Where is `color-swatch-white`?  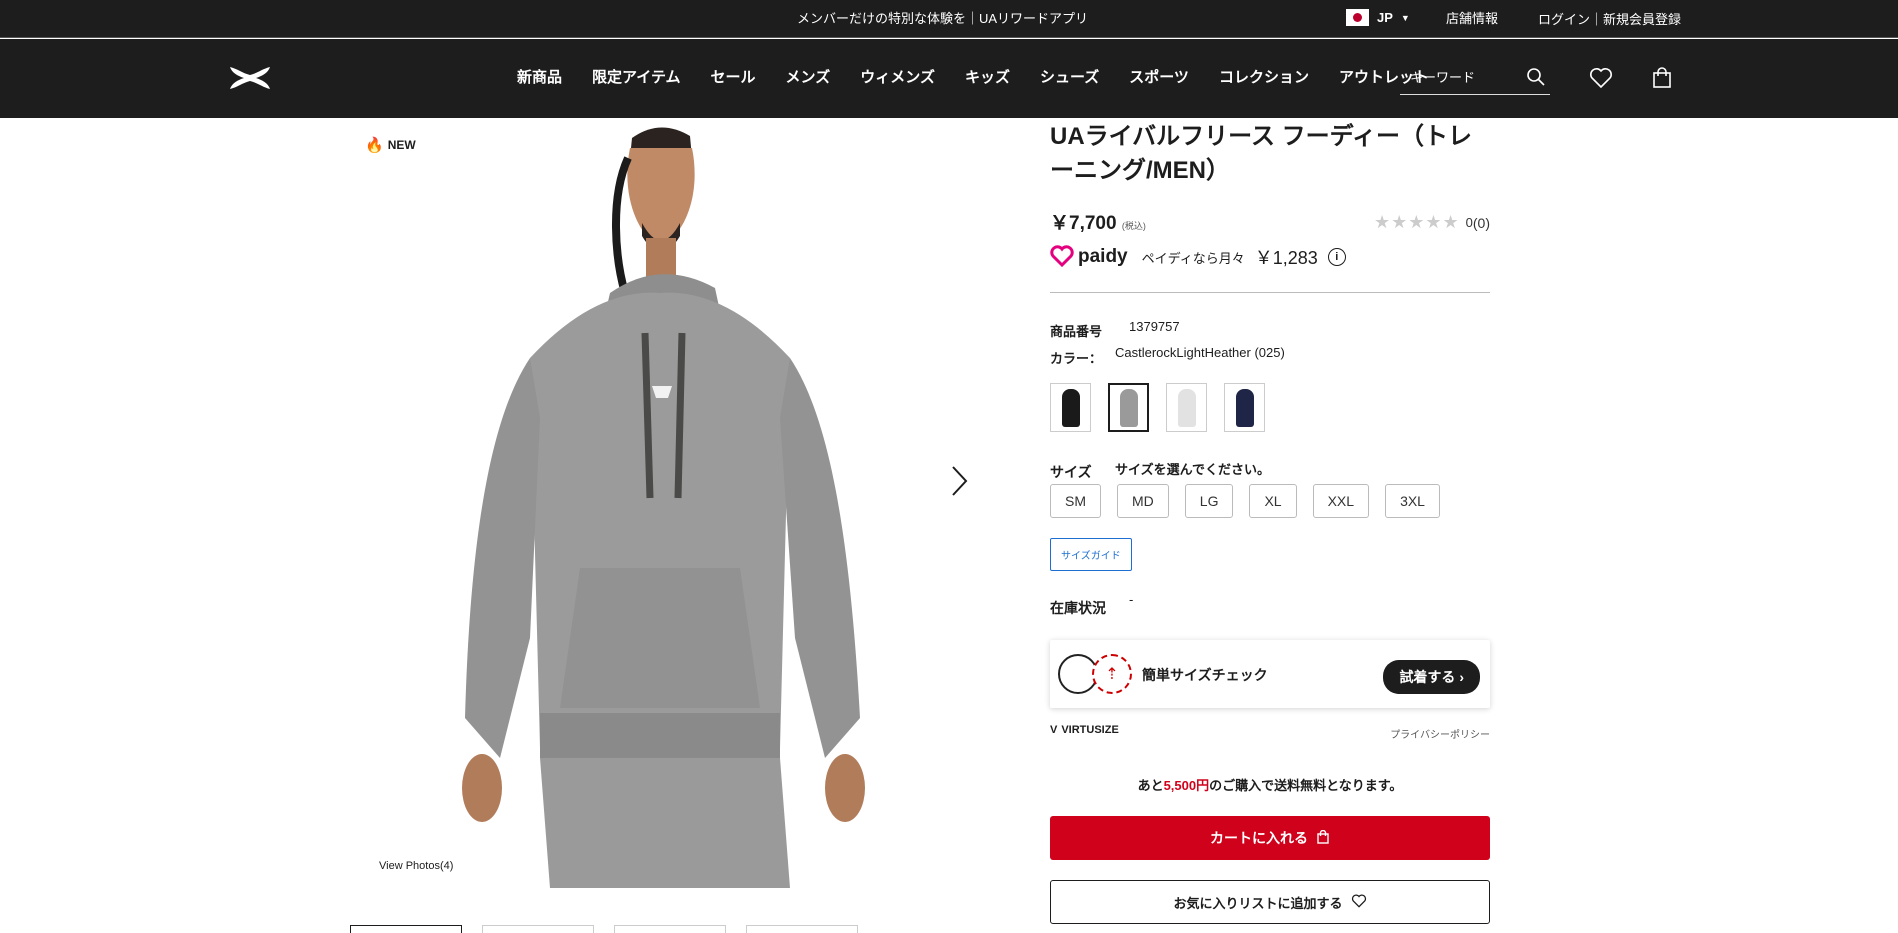
color-swatch-white is located at coordinates (1186, 407).